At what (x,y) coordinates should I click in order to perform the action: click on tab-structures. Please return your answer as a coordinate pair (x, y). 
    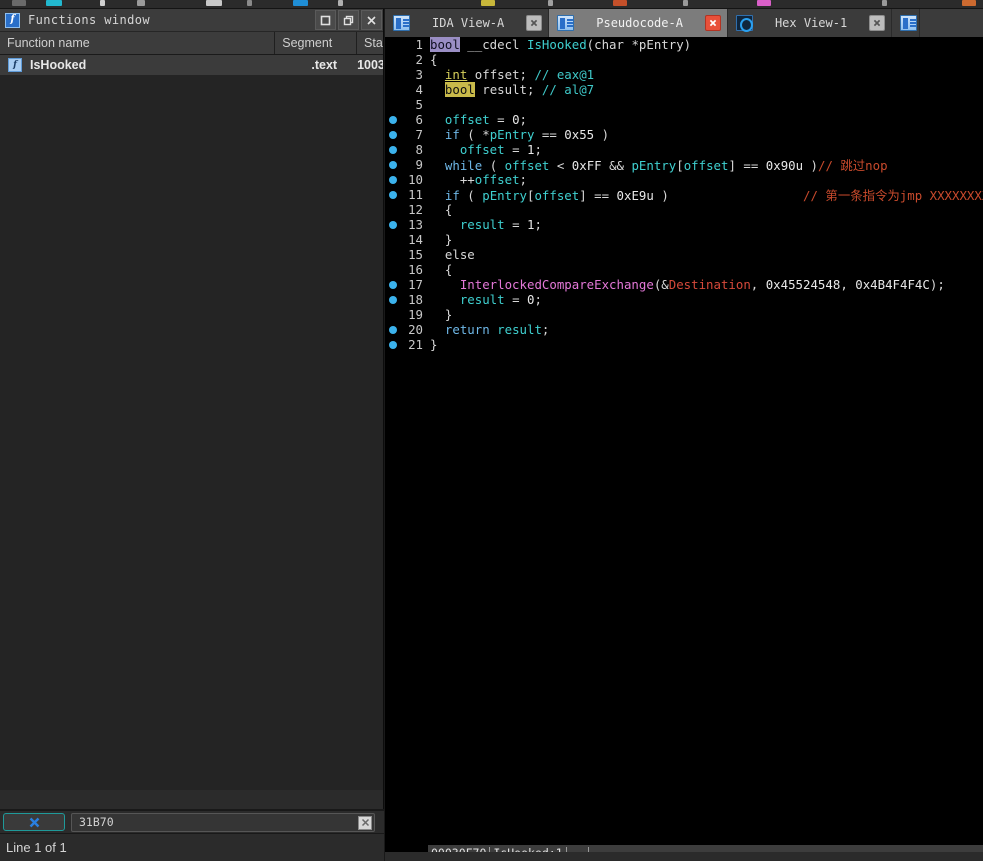
    Looking at the image, I should click on (906, 23).